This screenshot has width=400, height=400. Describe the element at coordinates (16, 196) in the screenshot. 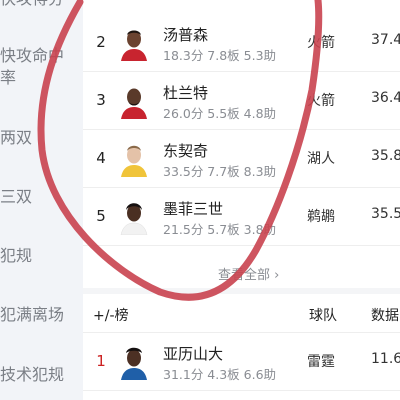

I see `sidebar-item-label: 三双` at that location.